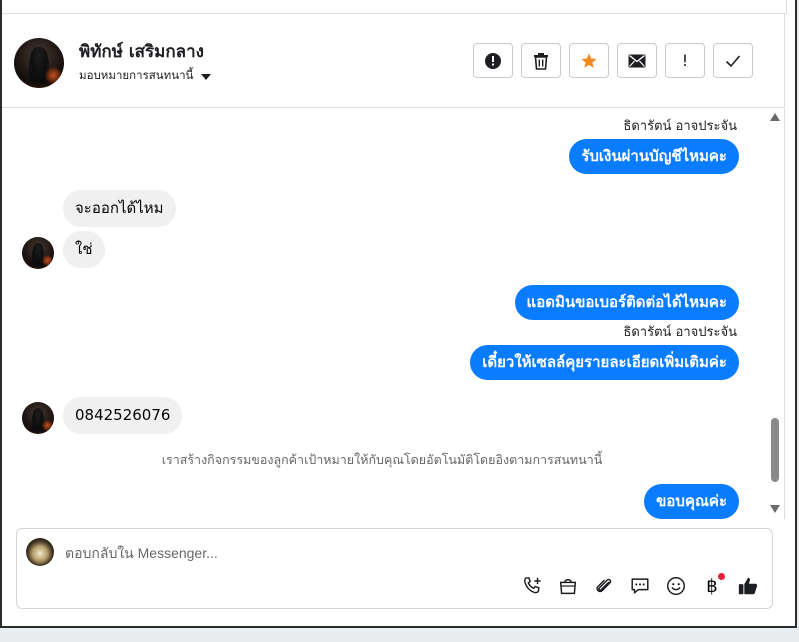 Image resolution: width=799 pixels, height=642 pixels. I want to click on payment-button: ฿, so click(712, 585).